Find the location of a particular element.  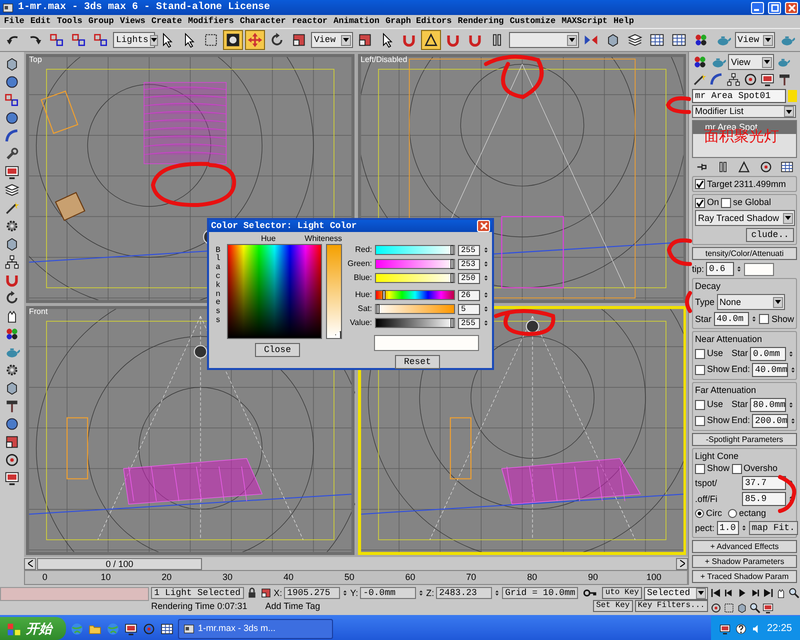

menu-item: Views is located at coordinates (133, 21).